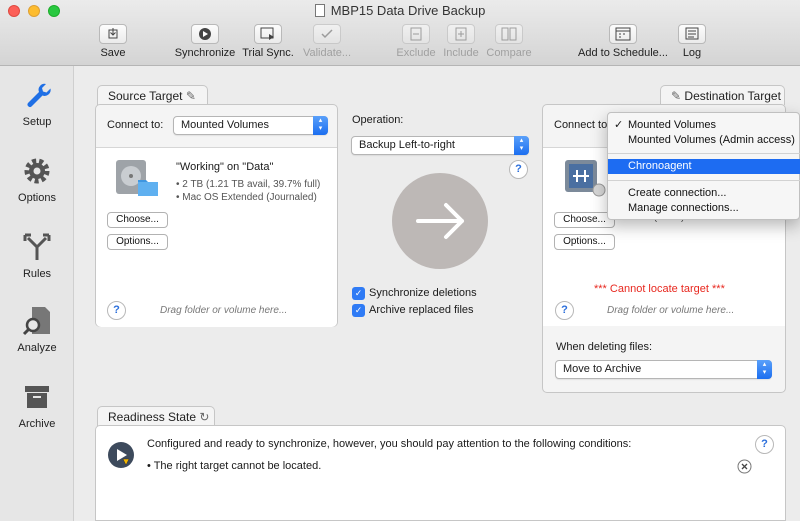  Describe the element at coordinates (113, 34) in the screenshot. I see `save-icon` at that location.